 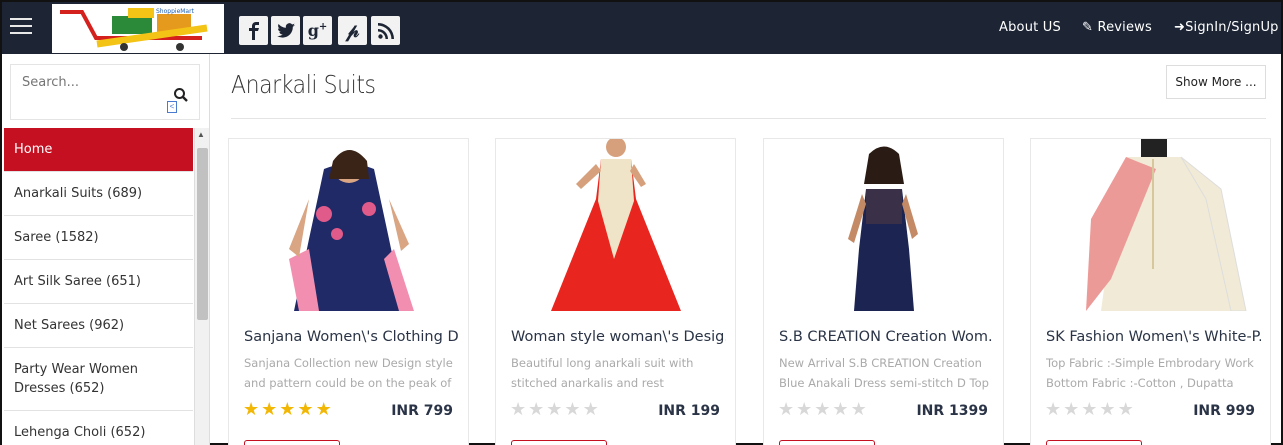 I want to click on nav-about-us: About US, so click(x=1030, y=27).